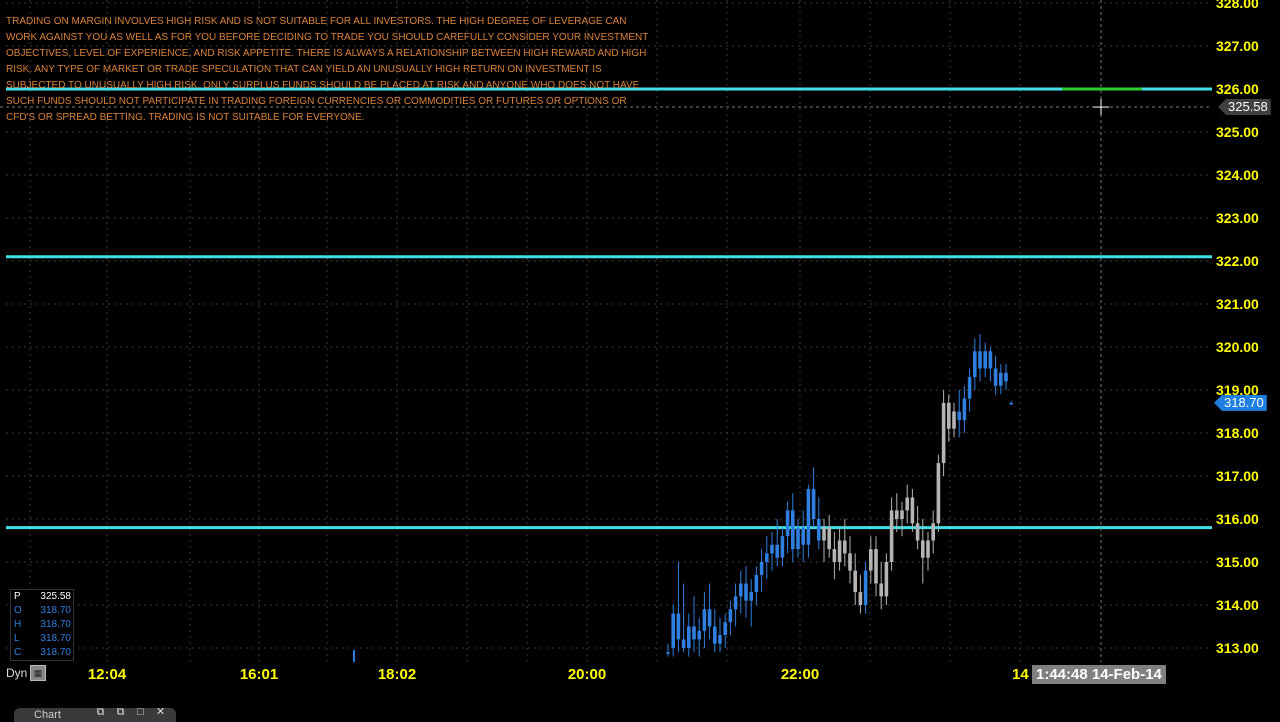 This screenshot has width=1280, height=722. I want to click on print-icon: ▦, so click(38, 673).